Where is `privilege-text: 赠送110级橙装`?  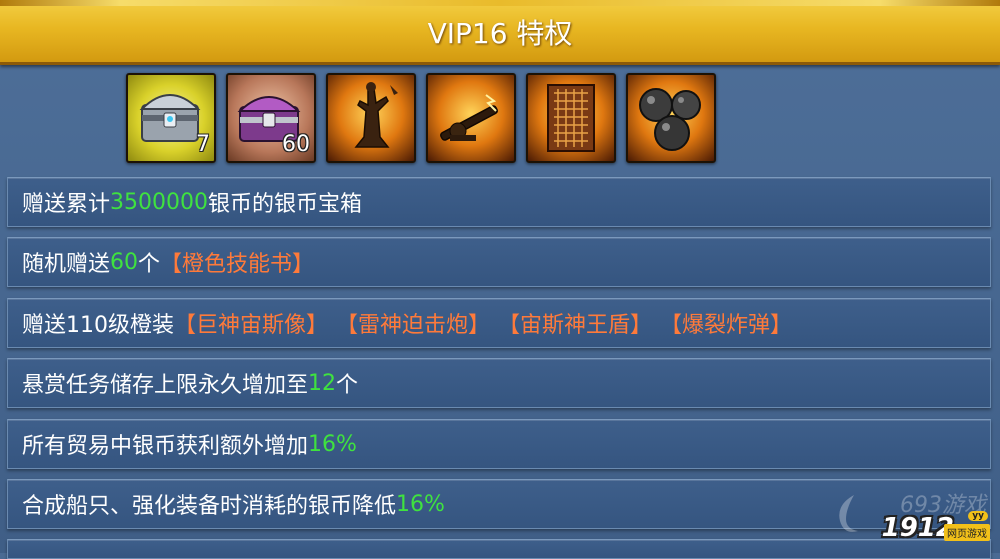 privilege-text: 赠送110级橙装 is located at coordinates (98, 325).